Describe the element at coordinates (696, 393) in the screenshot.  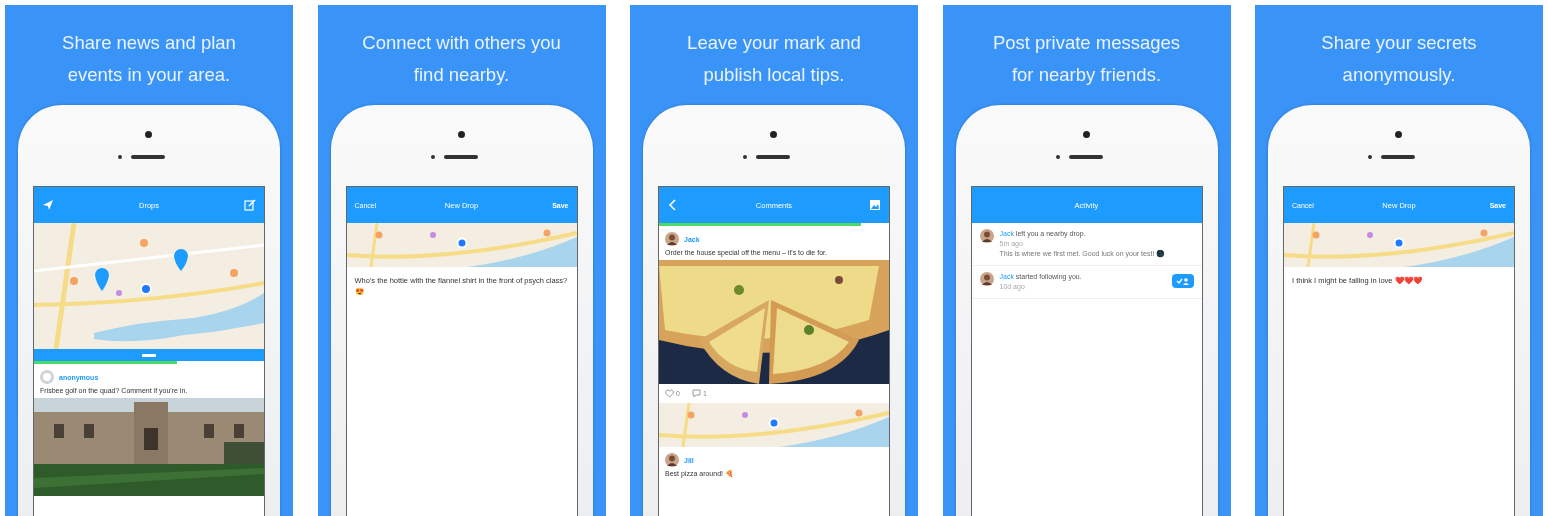
I see `comment-icon` at that location.